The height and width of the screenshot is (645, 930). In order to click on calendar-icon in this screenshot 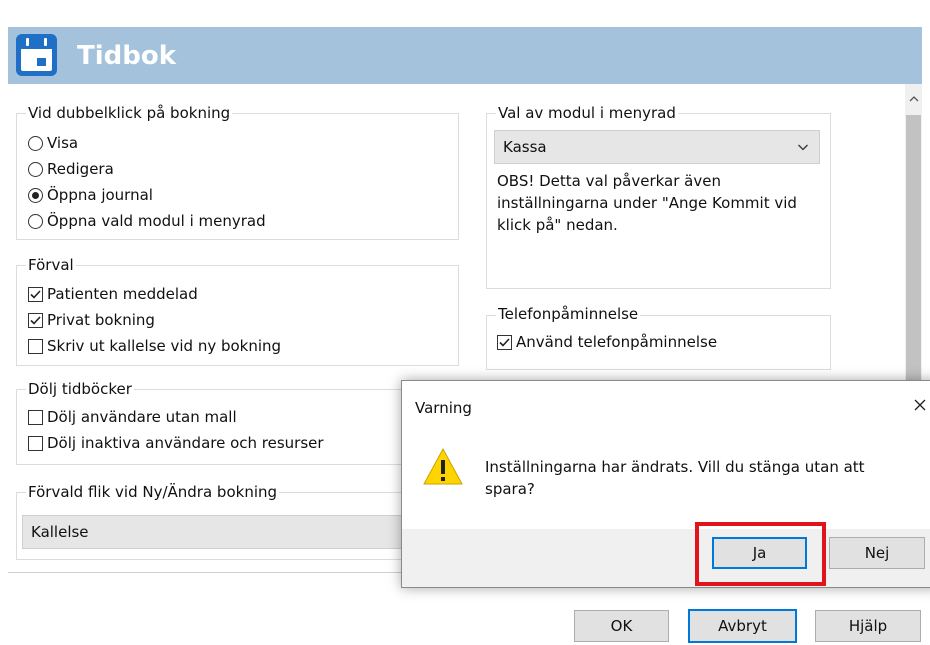, I will do `click(36, 55)`.